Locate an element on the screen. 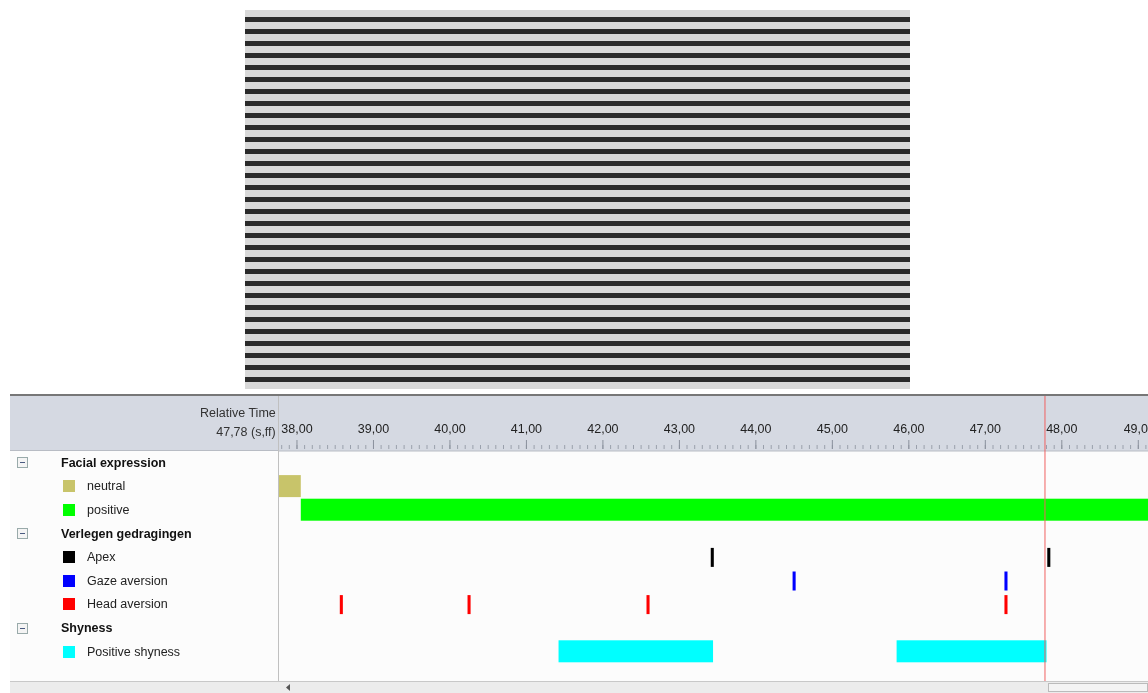 The width and height of the screenshot is (1148, 693). behavior-label: Apex is located at coordinates (101, 557).